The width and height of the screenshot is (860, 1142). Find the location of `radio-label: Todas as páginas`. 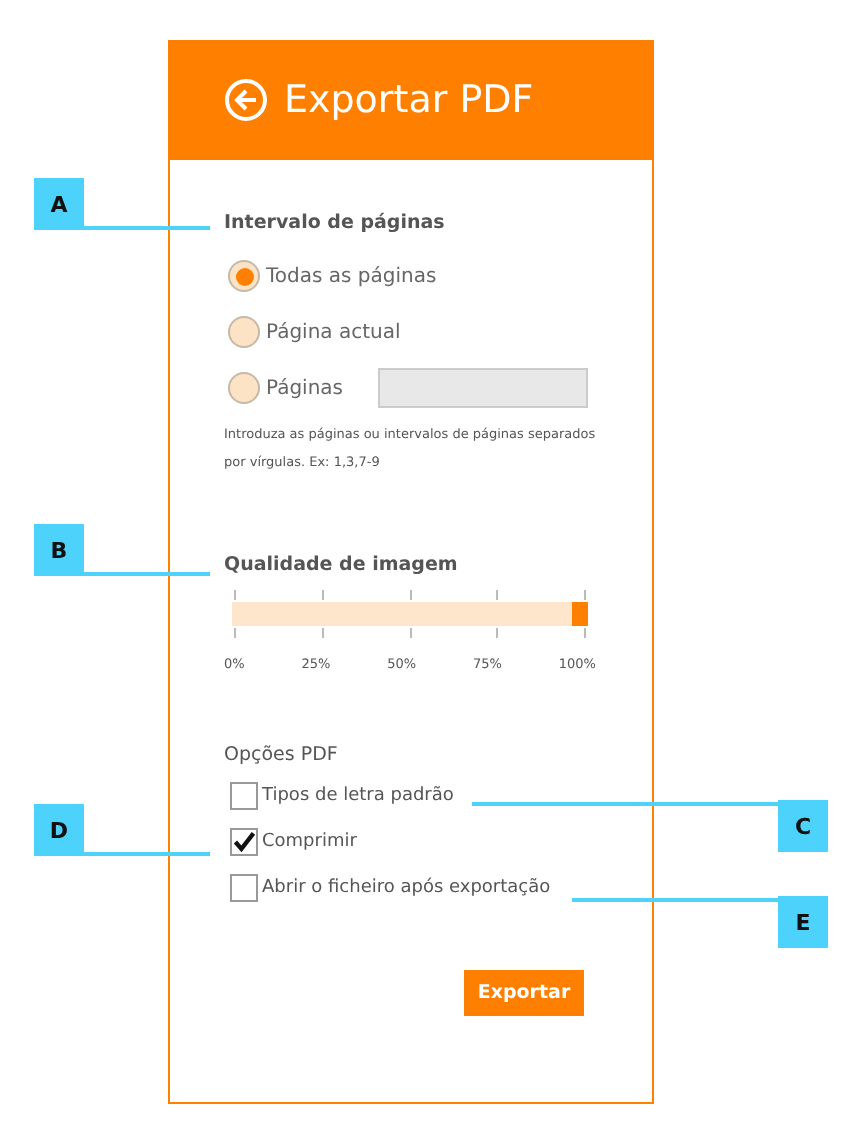

radio-label: Todas as páginas is located at coordinates (351, 276).